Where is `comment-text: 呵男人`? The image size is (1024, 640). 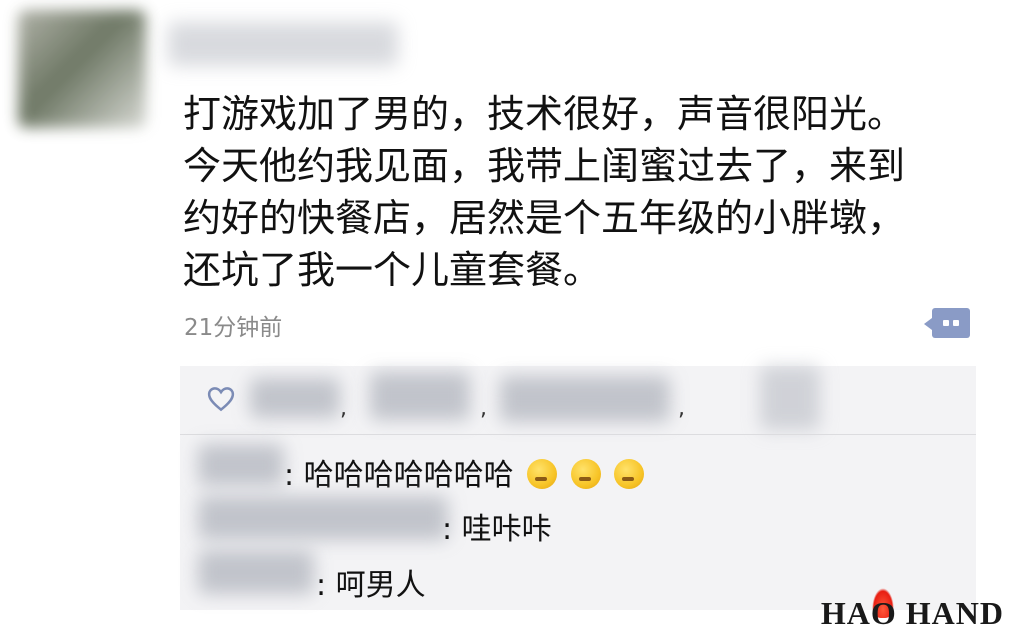 comment-text: 呵男人 is located at coordinates (380, 585).